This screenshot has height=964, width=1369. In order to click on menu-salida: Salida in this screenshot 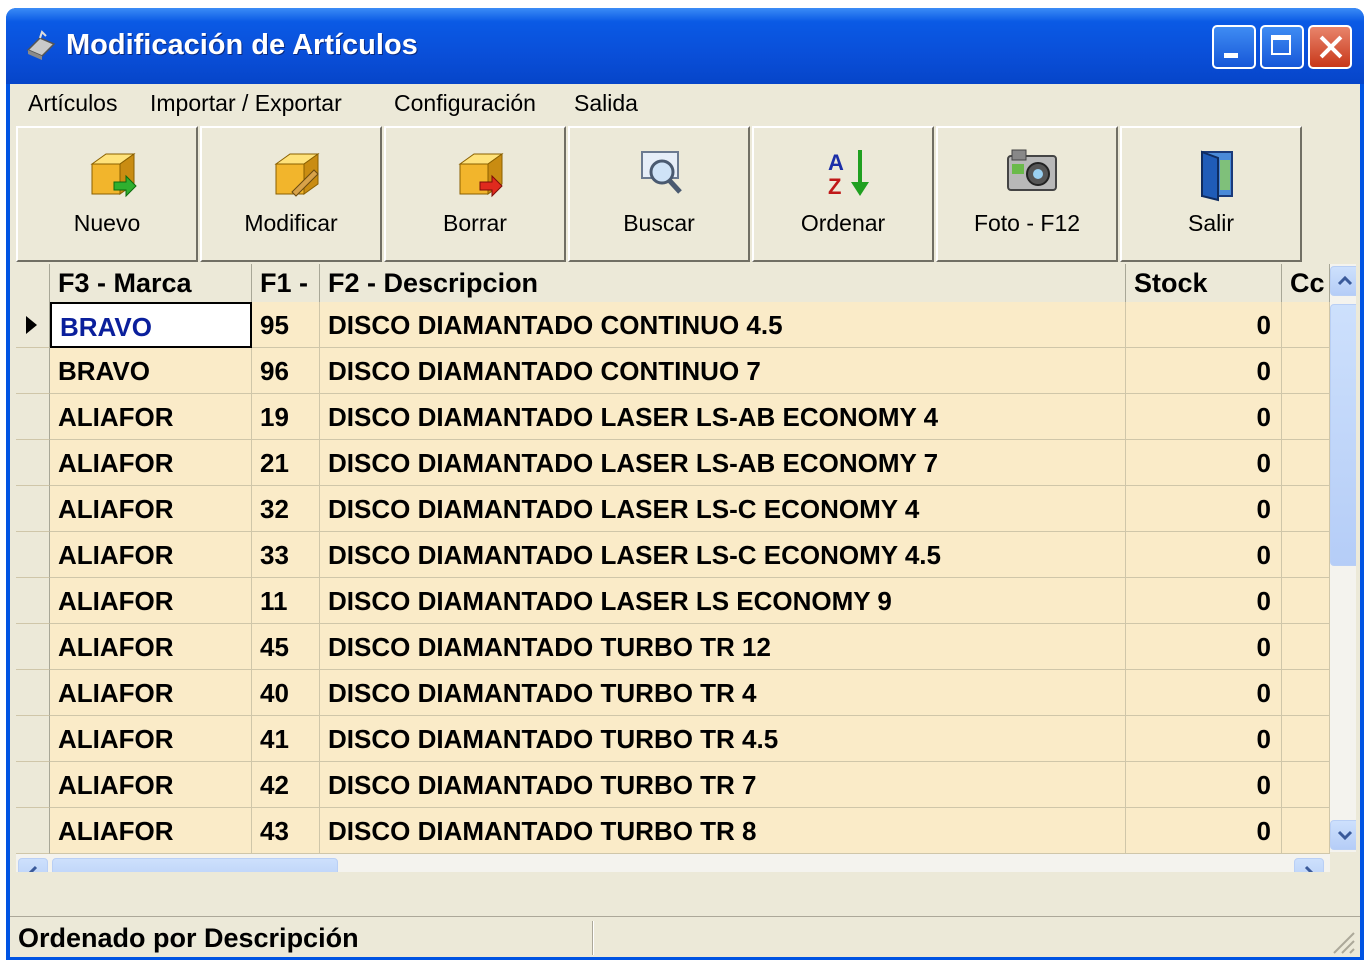, I will do `click(606, 103)`.